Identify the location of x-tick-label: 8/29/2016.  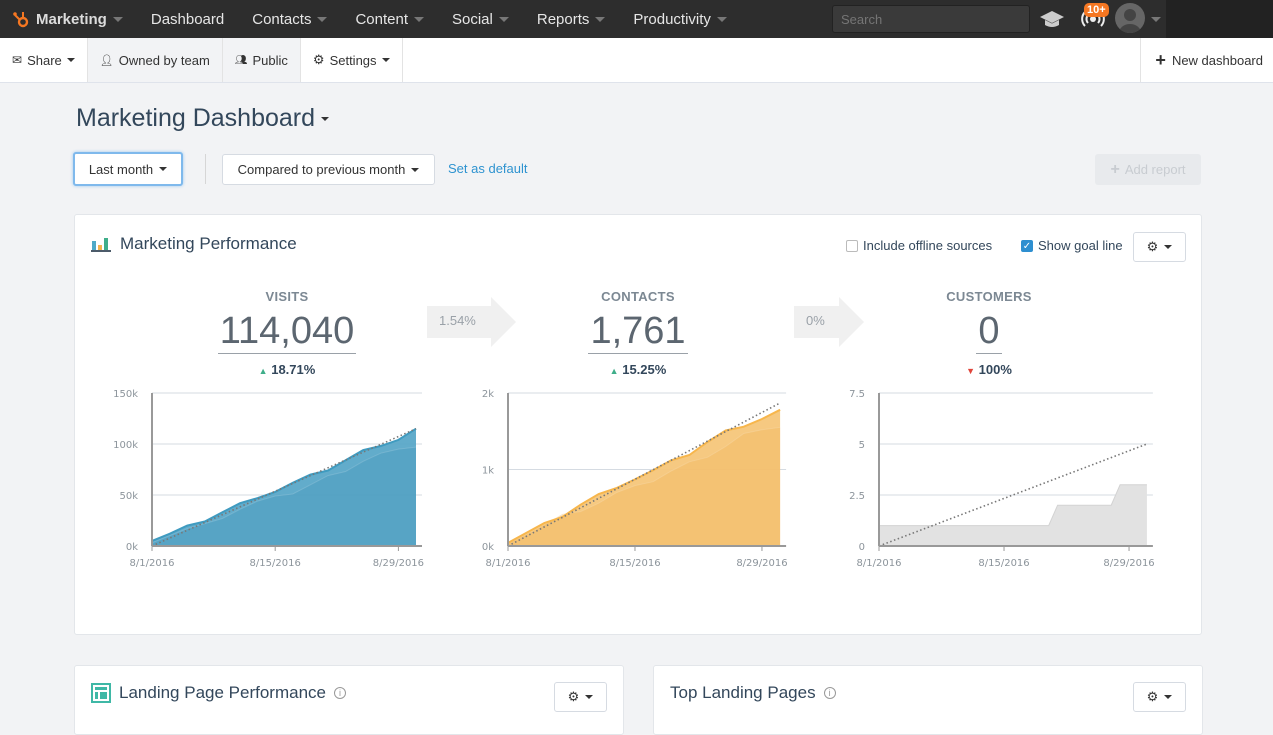
(761, 563).